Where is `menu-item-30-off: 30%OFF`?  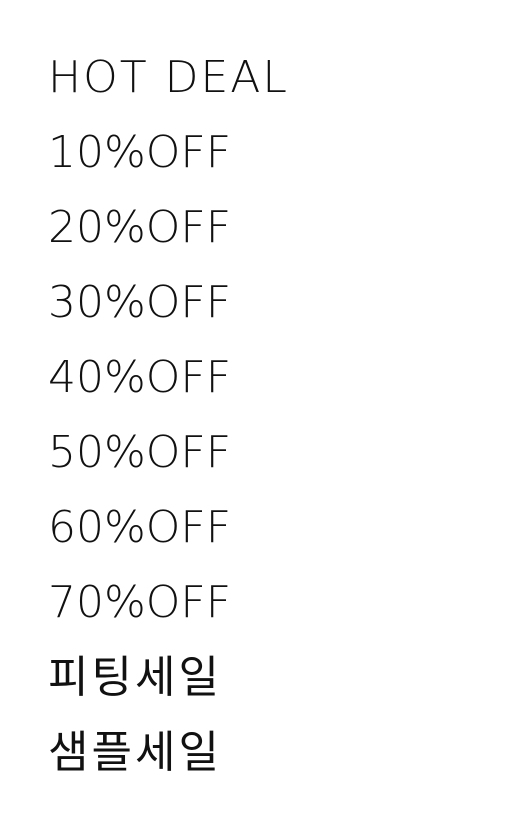
menu-item-30-off: 30%OFF is located at coordinates (168, 312).